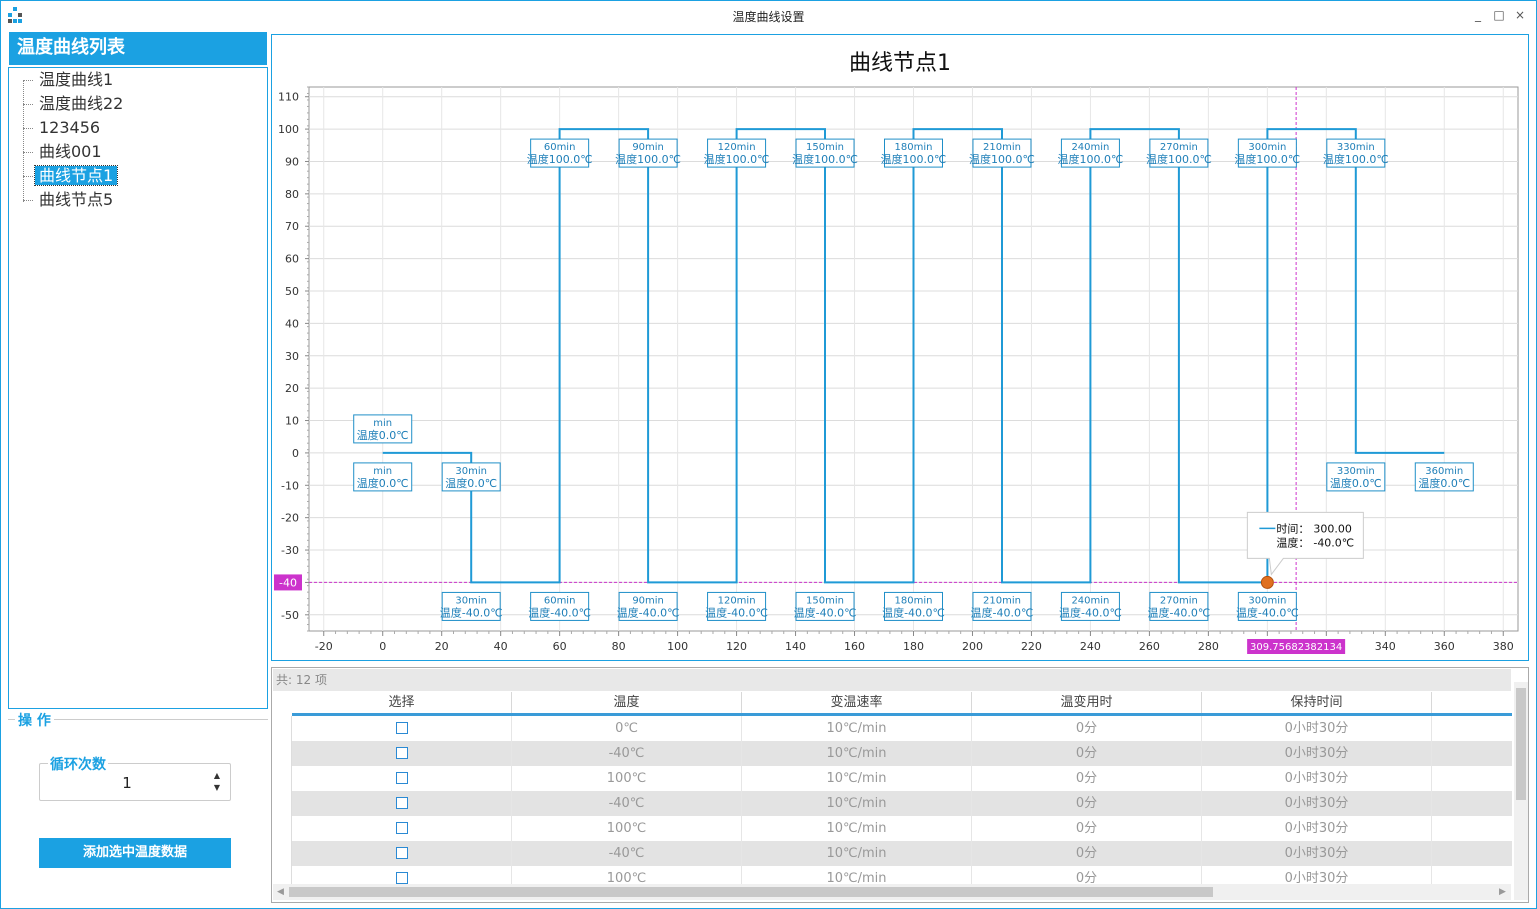  What do you see at coordinates (627, 728) in the screenshot?
I see `cell-temperature: 0℃` at bounding box center [627, 728].